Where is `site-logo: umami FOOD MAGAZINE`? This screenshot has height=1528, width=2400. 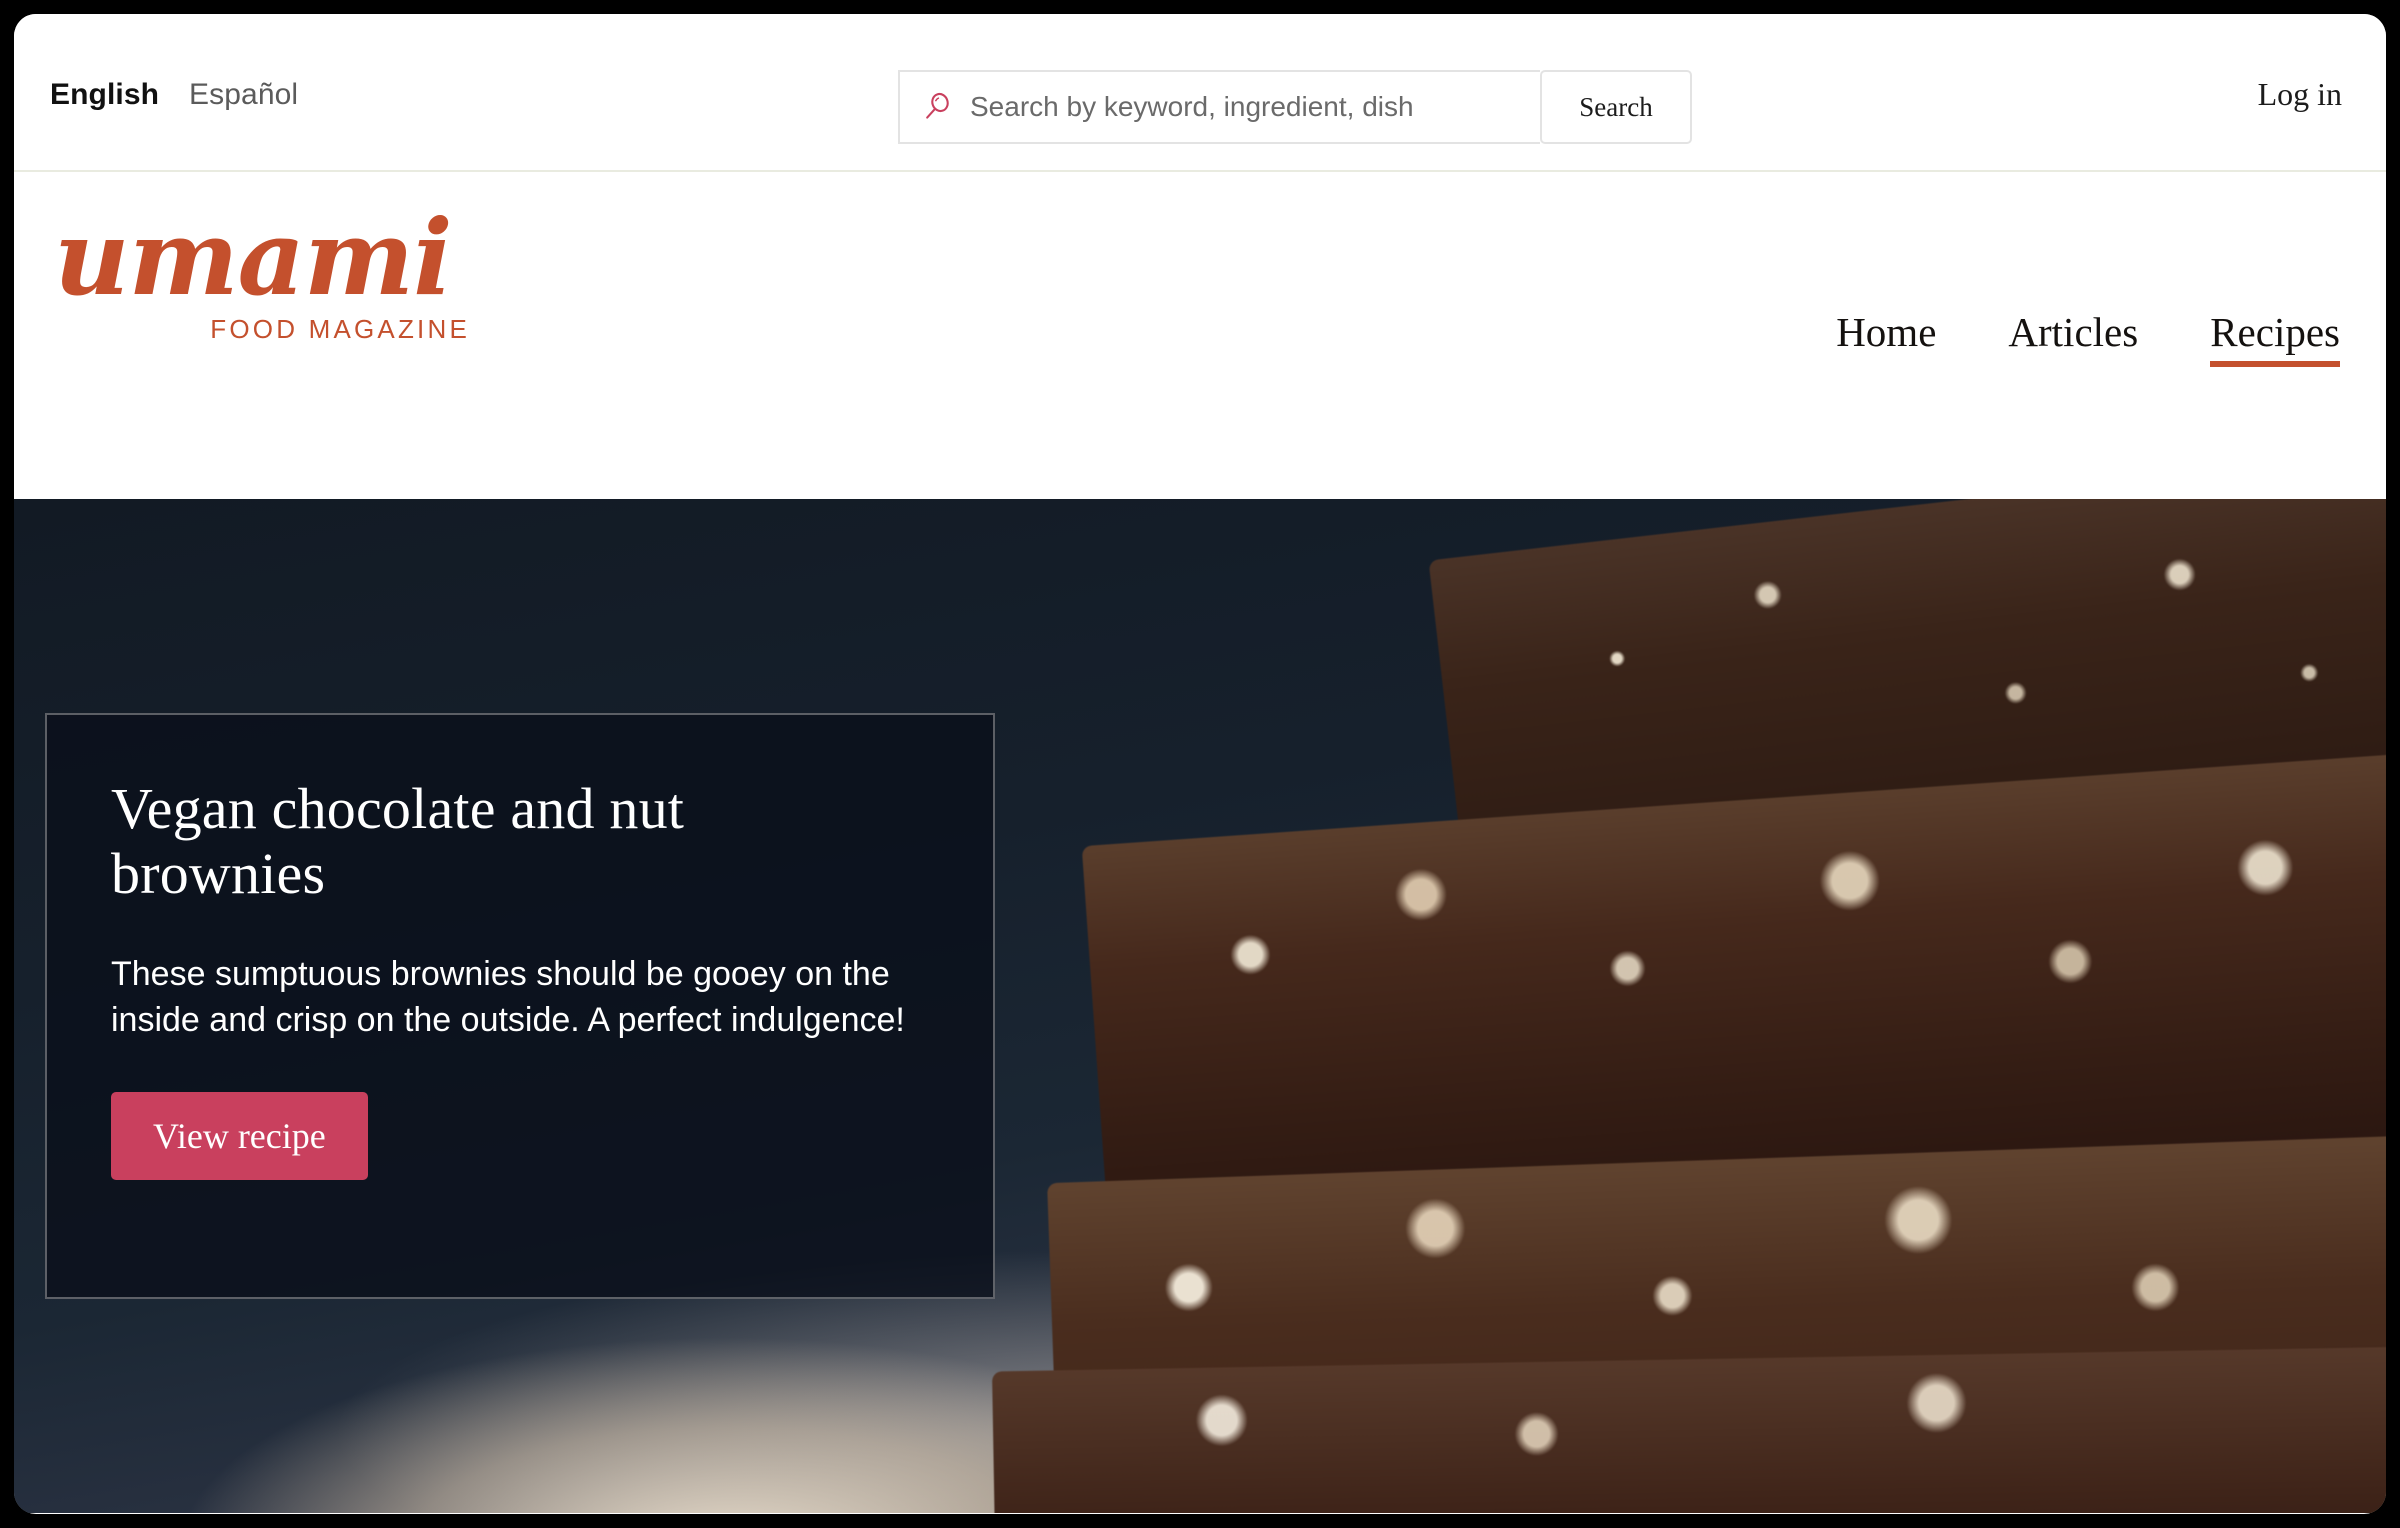
site-logo: umami FOOD MAGAZINE is located at coordinates (264, 270).